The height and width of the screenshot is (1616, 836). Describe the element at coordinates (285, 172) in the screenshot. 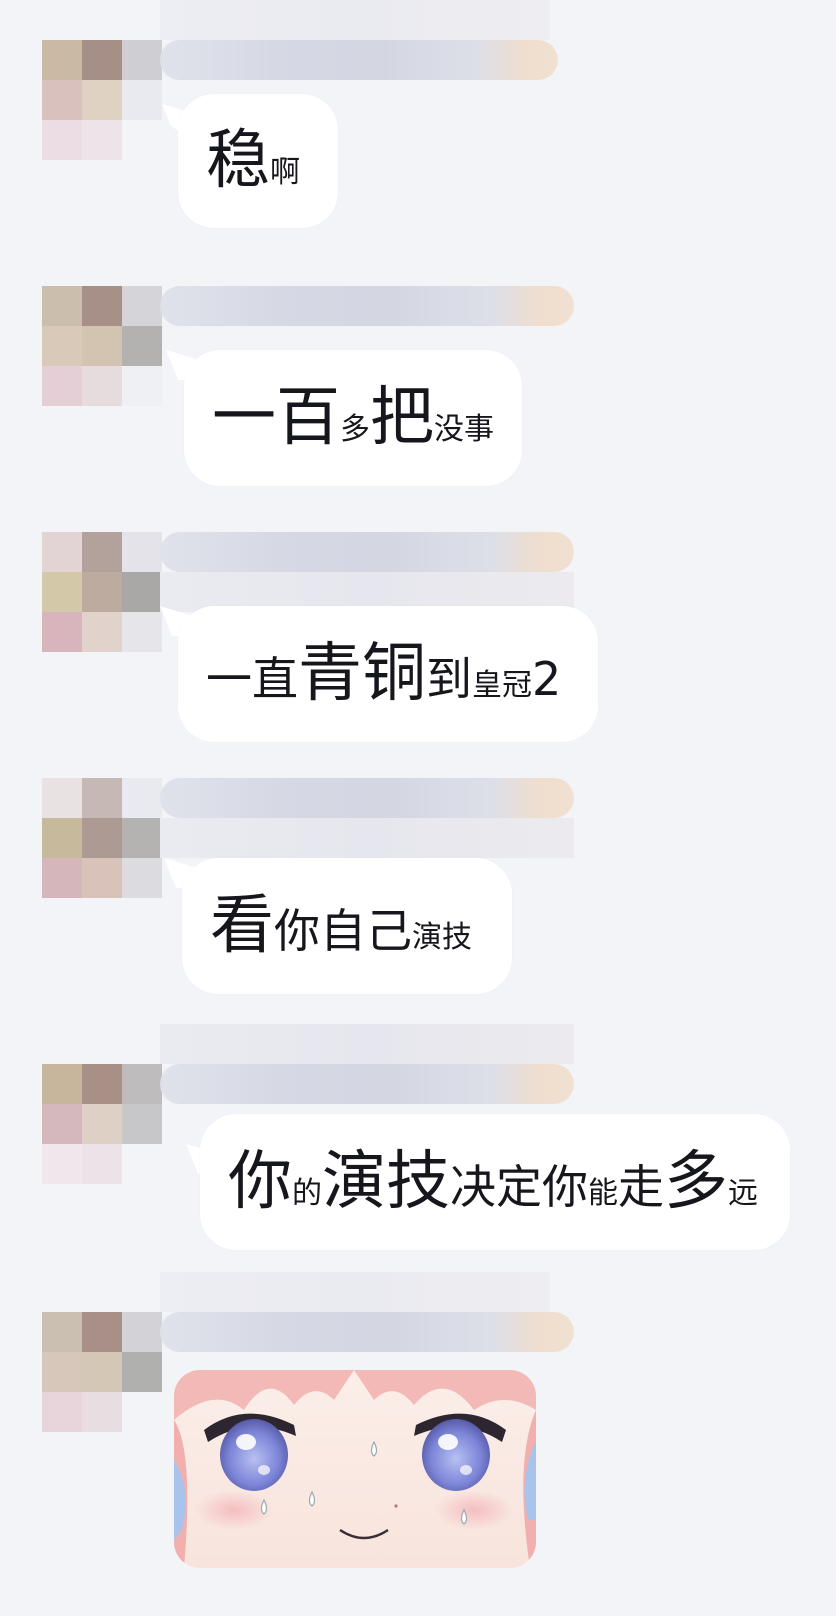

I see `message-text-segment: 啊` at that location.